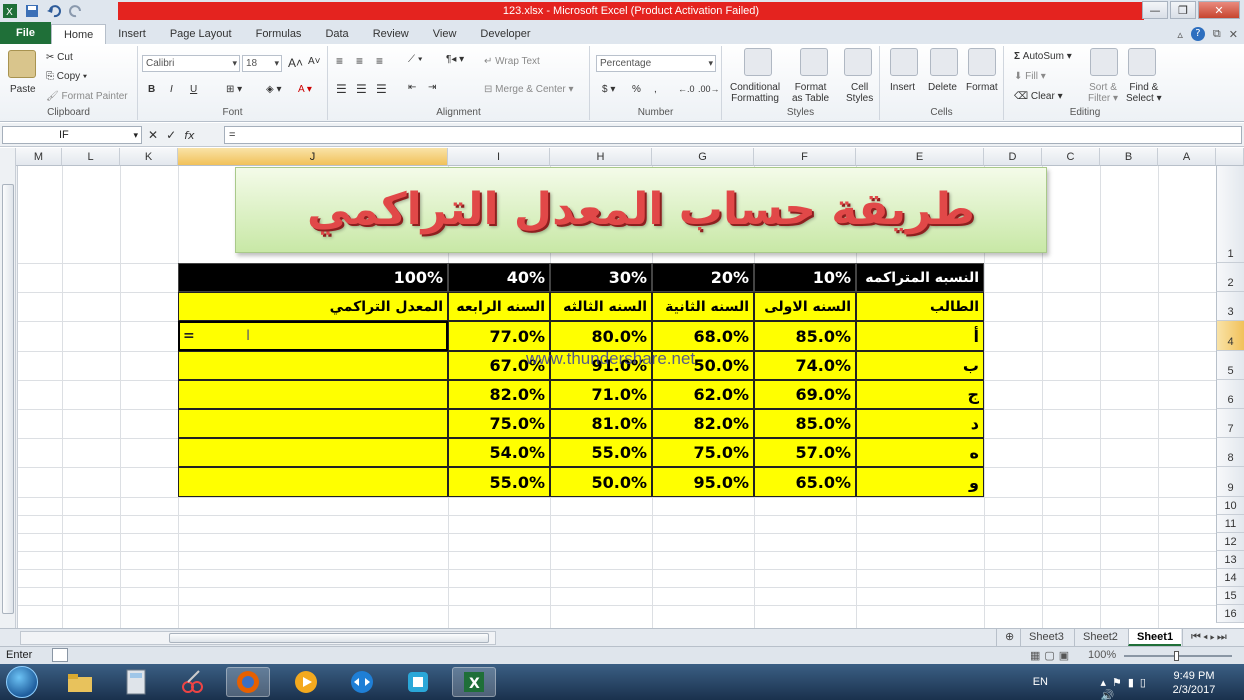 The height and width of the screenshot is (700, 1244). What do you see at coordinates (262, 63) in the screenshot?
I see `font-size-select: 18` at bounding box center [262, 63].